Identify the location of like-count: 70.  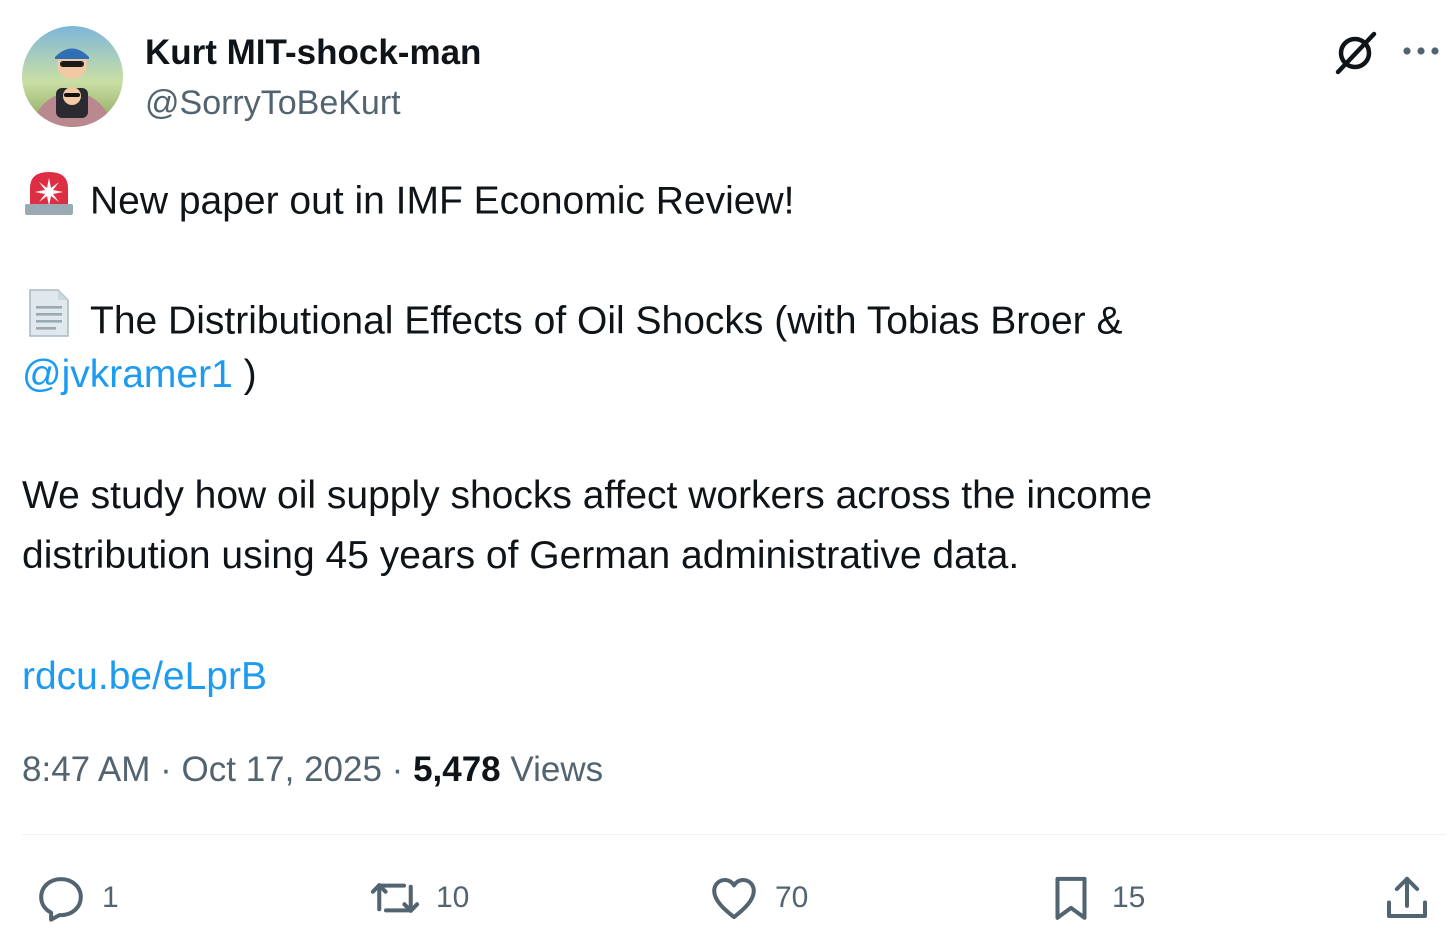
(792, 897).